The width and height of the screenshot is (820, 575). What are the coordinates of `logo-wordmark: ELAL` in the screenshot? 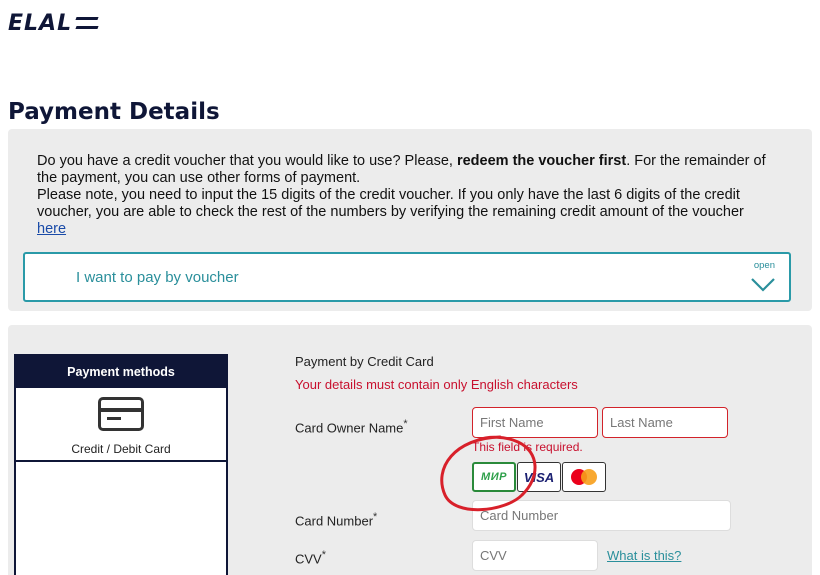 It's located at (40, 23).